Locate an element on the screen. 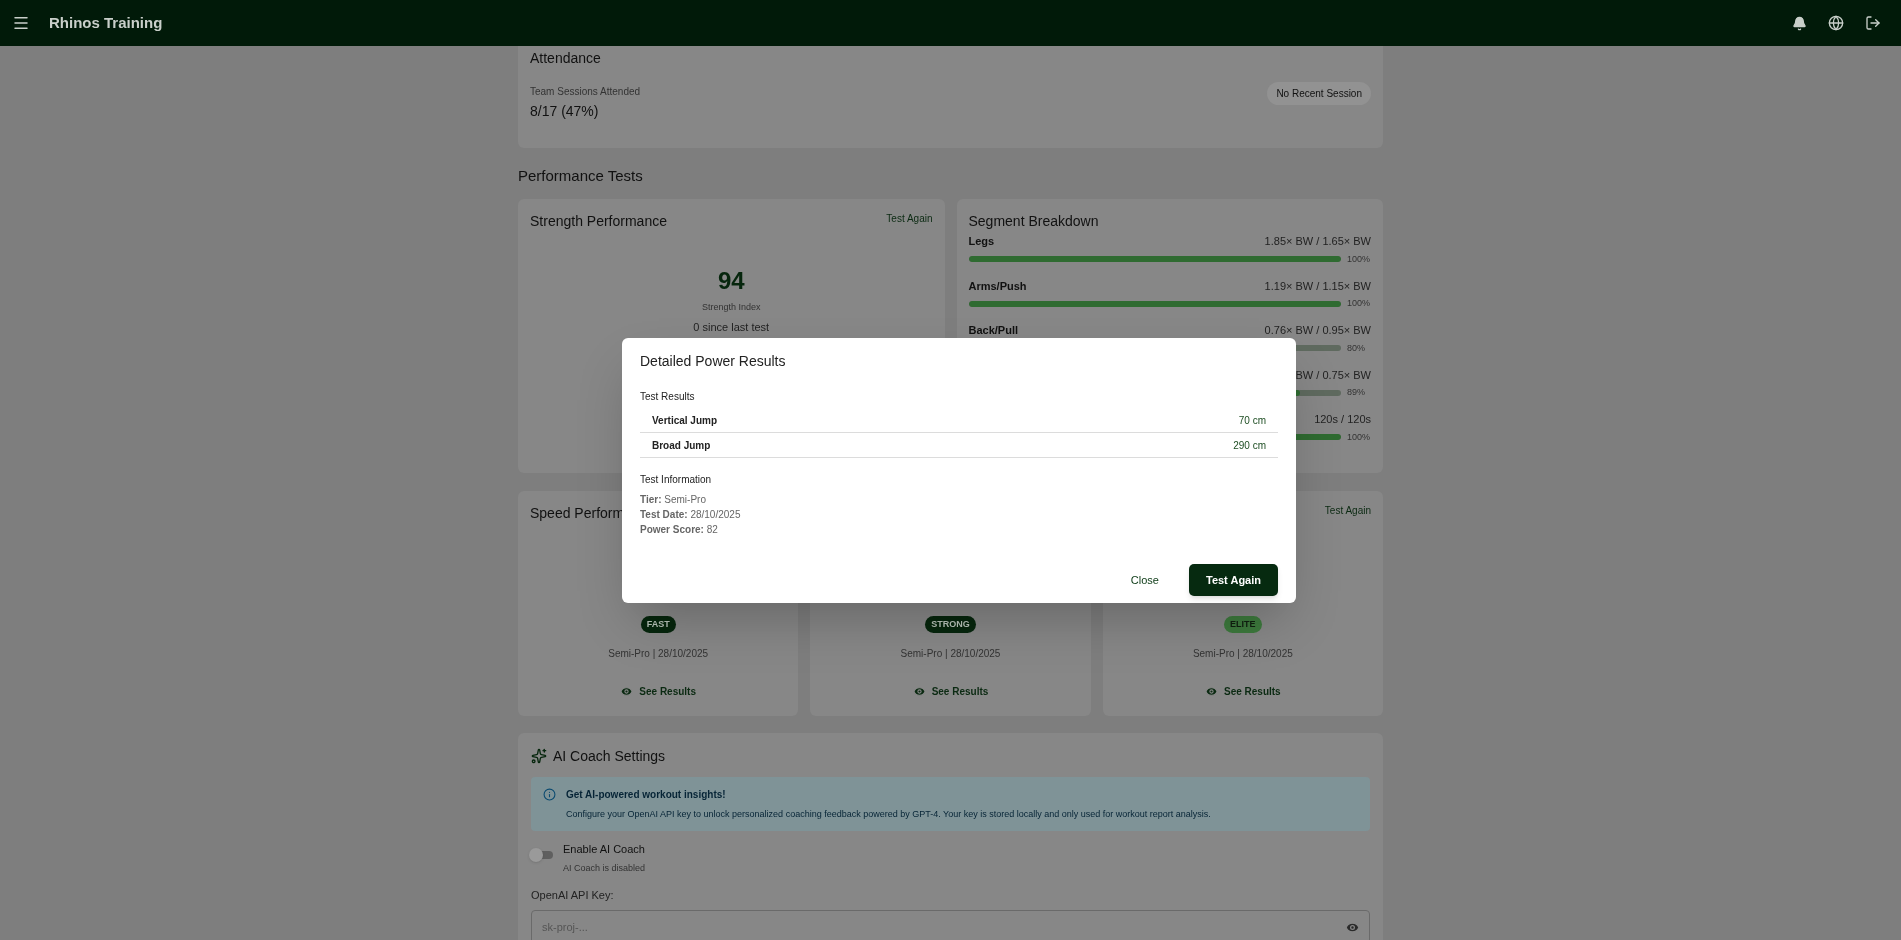  result-value: 70 cm is located at coordinates (1252, 420).